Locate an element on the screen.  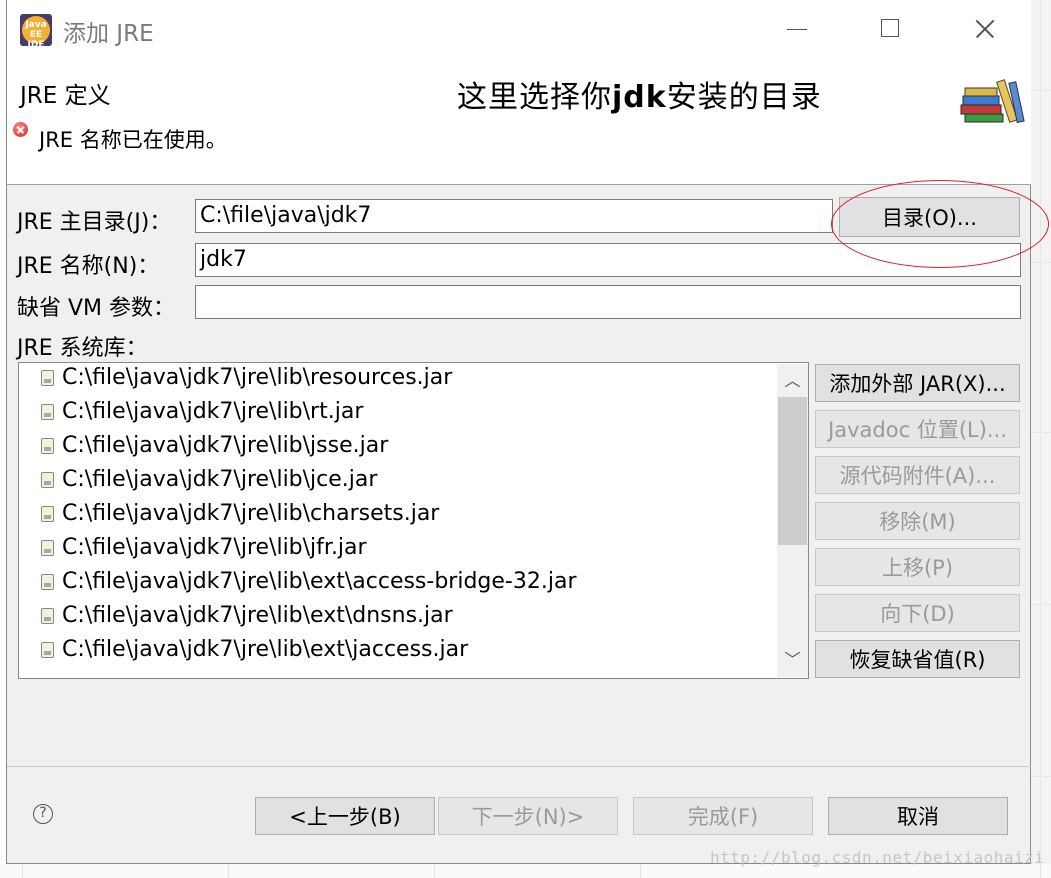
close-button is located at coordinates (985, 29).